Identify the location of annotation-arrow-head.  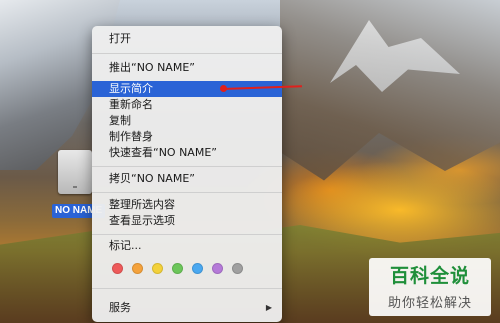
(223, 88).